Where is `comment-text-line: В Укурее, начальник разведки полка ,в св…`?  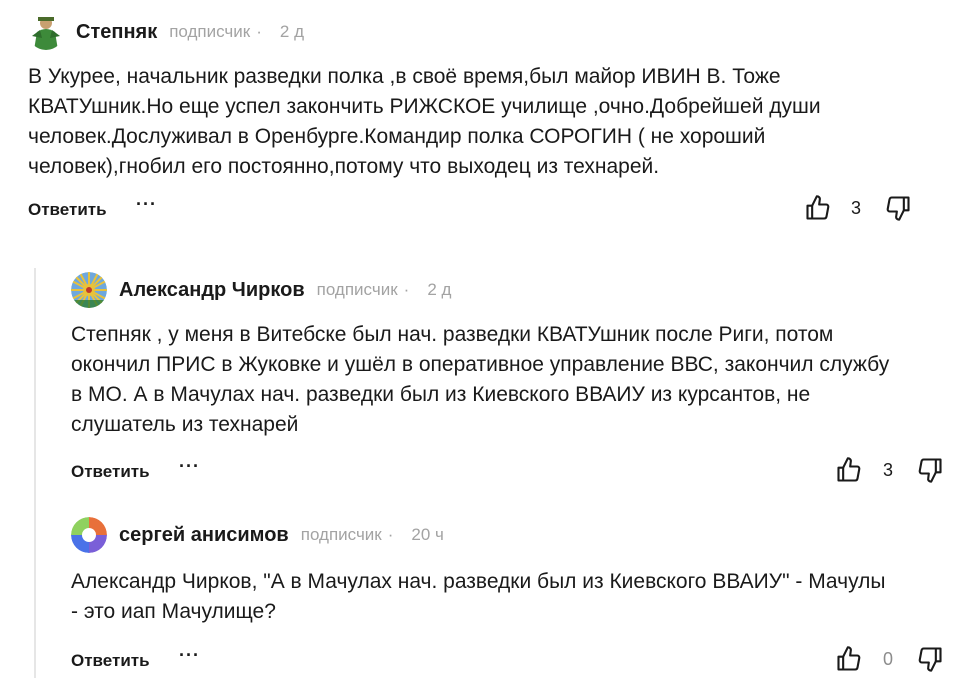
comment-text-line: В Укурее, начальник разведки полка ,в св… is located at coordinates (404, 76).